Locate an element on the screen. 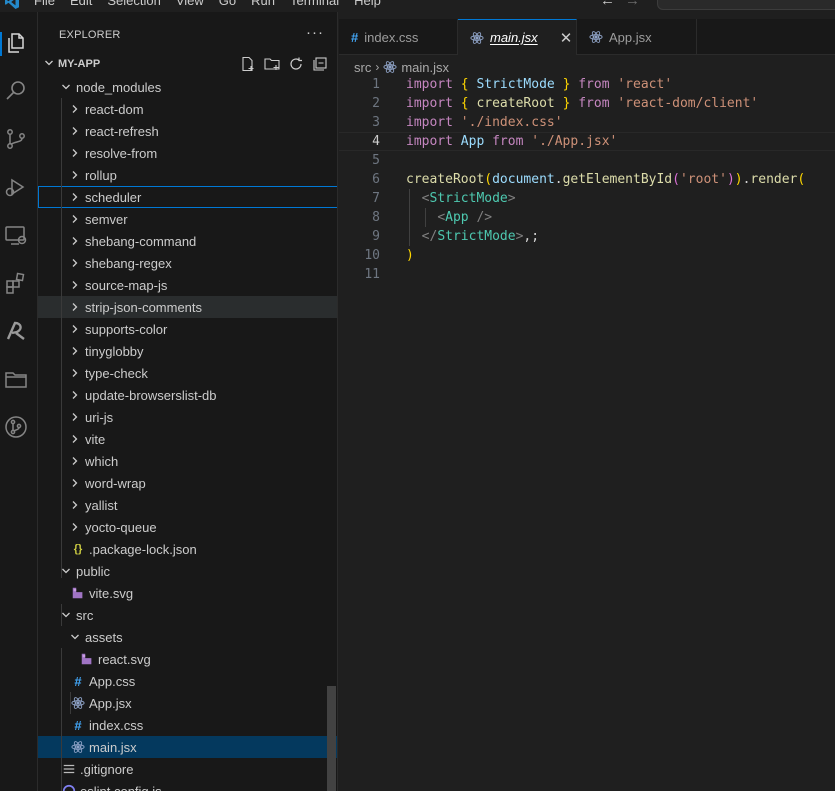 Image resolution: width=835 pixels, height=791 pixels. extensions-icon is located at coordinates (16, 283).